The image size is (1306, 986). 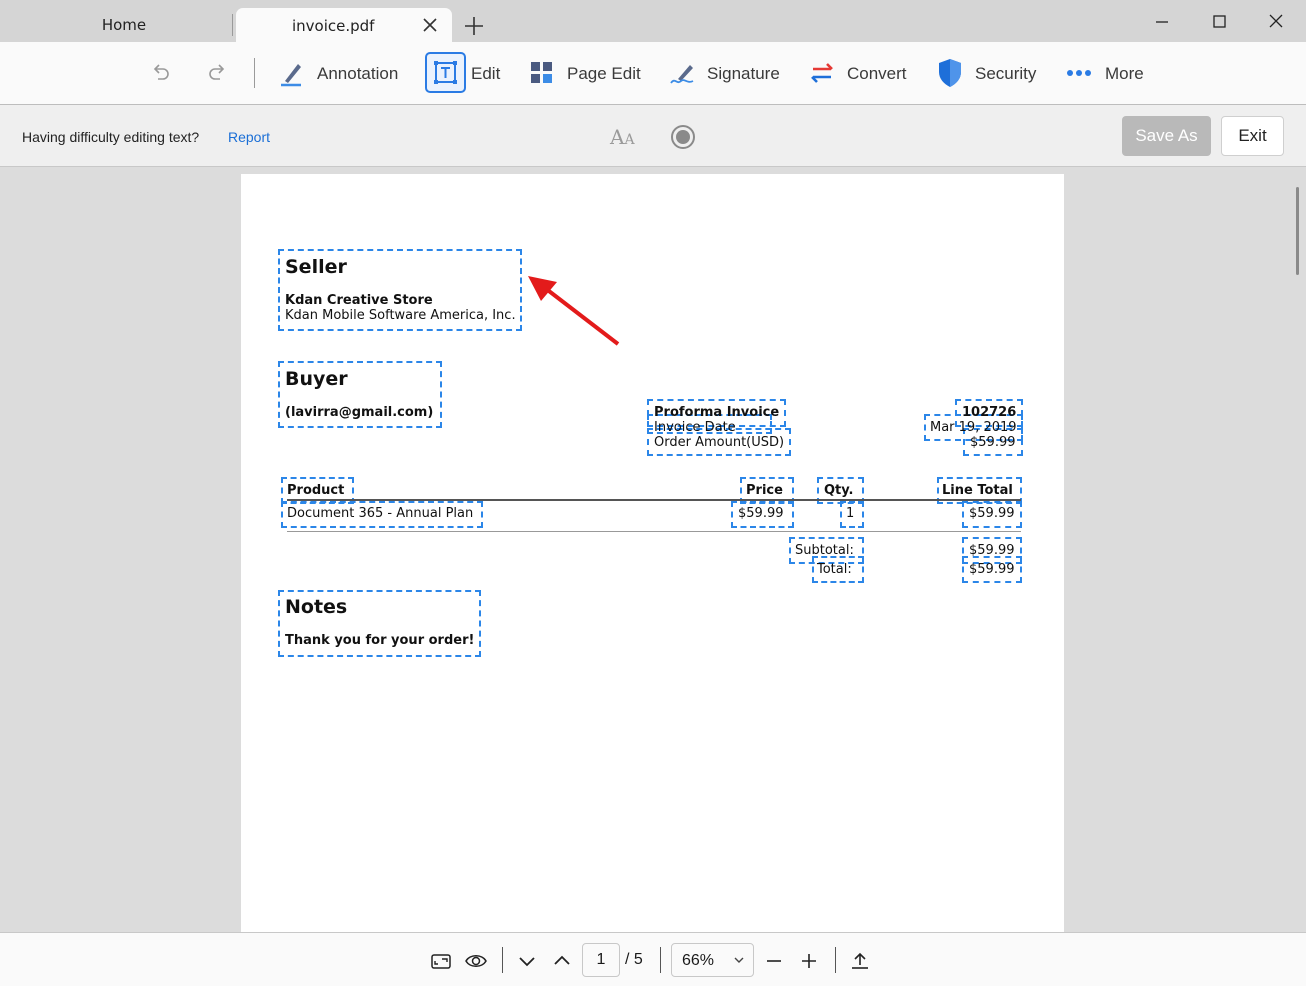 What do you see at coordinates (834, 569) in the screenshot?
I see `total-label: Total:` at bounding box center [834, 569].